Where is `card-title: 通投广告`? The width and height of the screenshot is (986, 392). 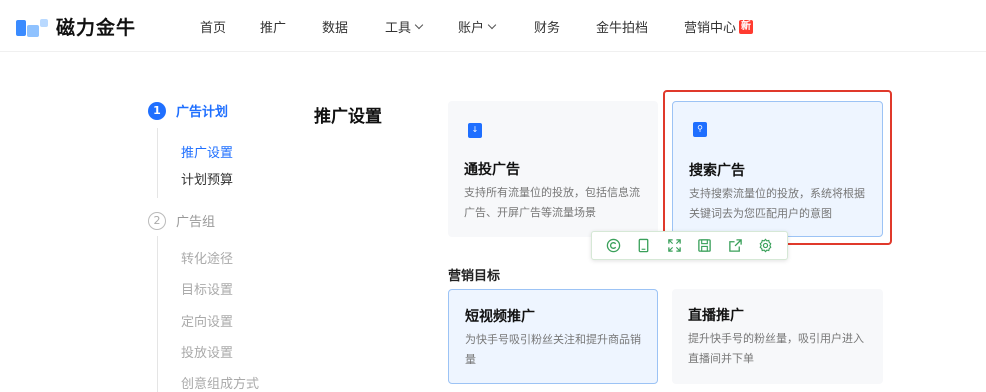
card-title: 通投广告 is located at coordinates (492, 170).